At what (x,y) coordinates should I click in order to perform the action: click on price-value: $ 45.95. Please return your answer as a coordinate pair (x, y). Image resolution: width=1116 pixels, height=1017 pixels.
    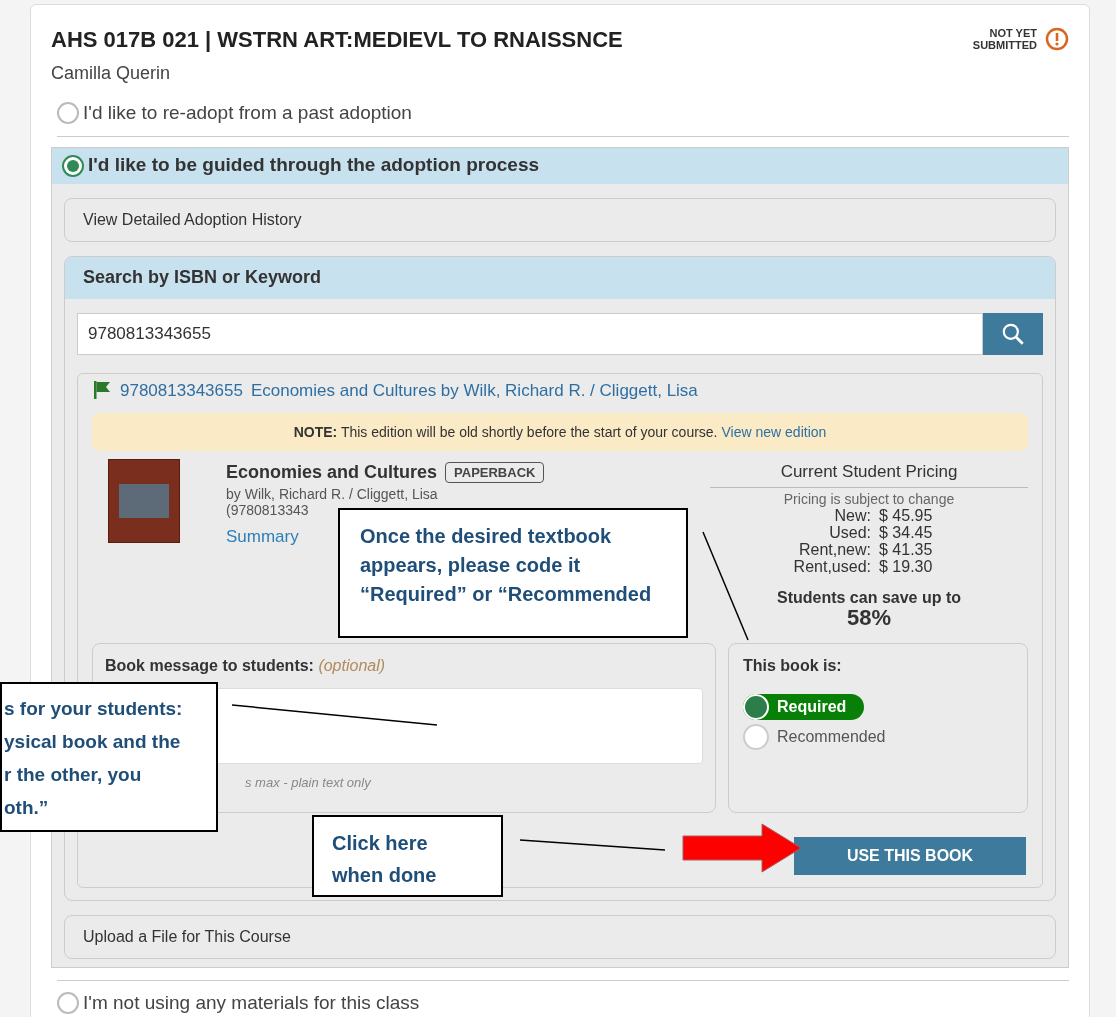
    Looking at the image, I should click on (906, 515).